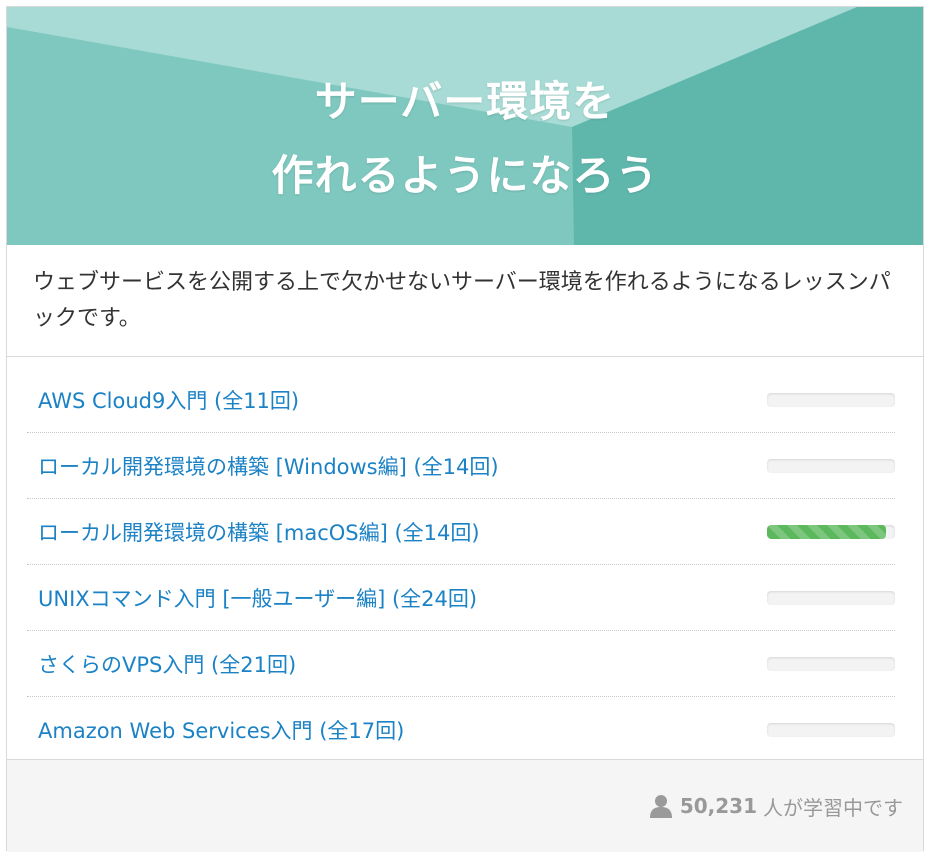  What do you see at coordinates (465, 101) in the screenshot?
I see `hero-title-line-1: サーバー環境を` at bounding box center [465, 101].